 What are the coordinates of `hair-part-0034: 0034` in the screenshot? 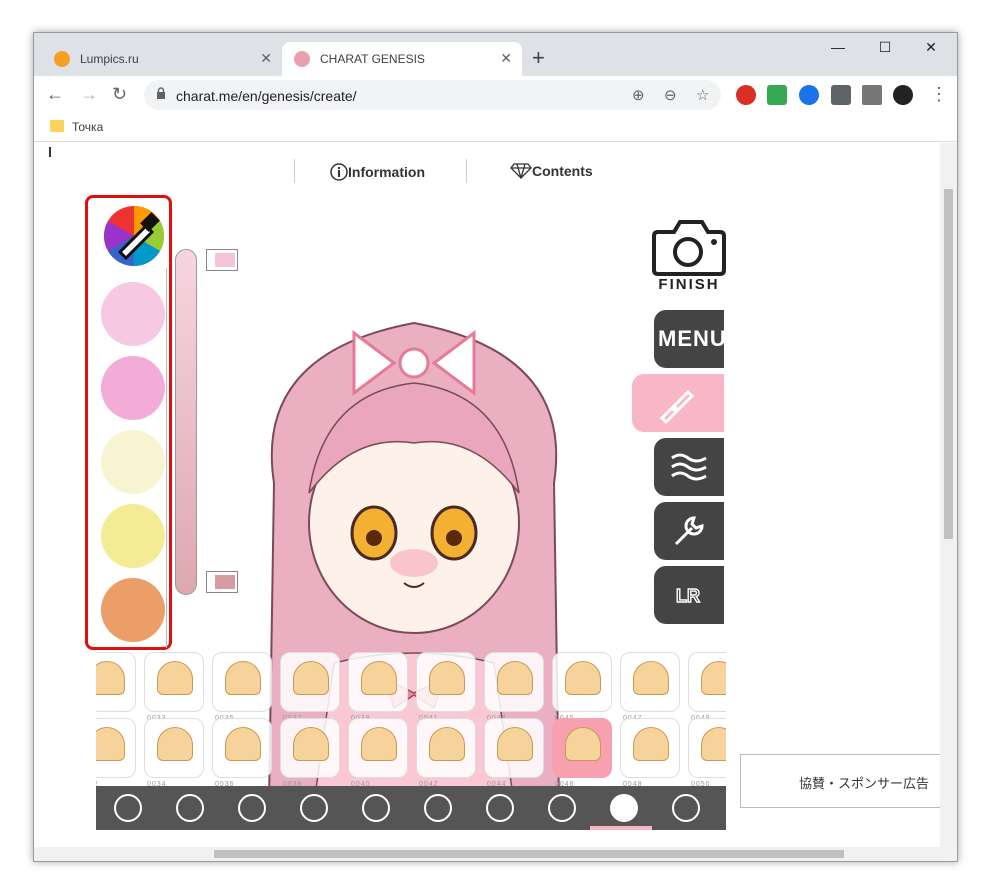 It's located at (174, 753).